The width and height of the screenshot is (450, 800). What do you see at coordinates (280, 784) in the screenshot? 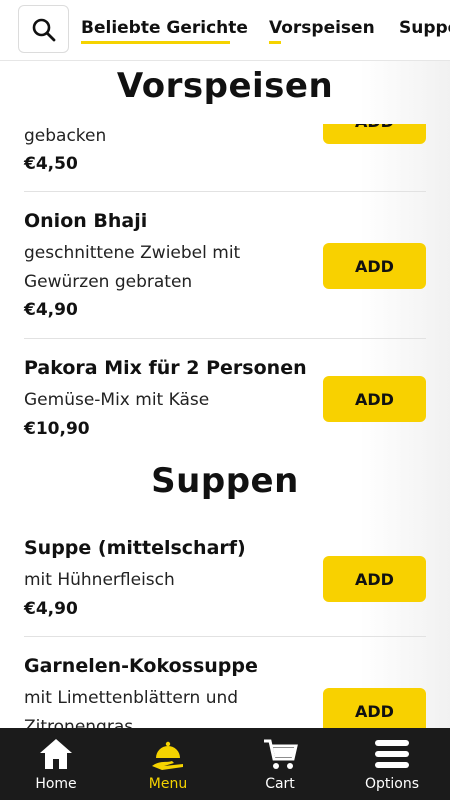
I see `nav-label: Cart` at bounding box center [280, 784].